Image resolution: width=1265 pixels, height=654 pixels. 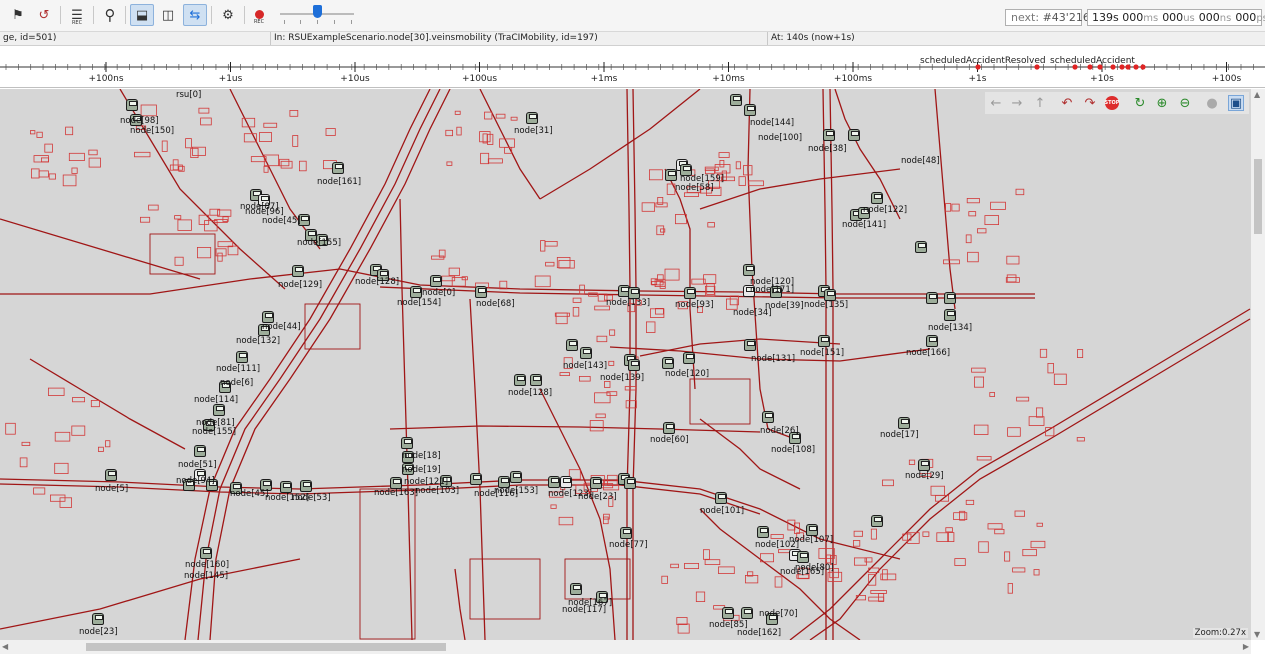 What do you see at coordinates (142, 15) in the screenshot?
I see `split-horizontal-icon: ⬓` at bounding box center [142, 15].